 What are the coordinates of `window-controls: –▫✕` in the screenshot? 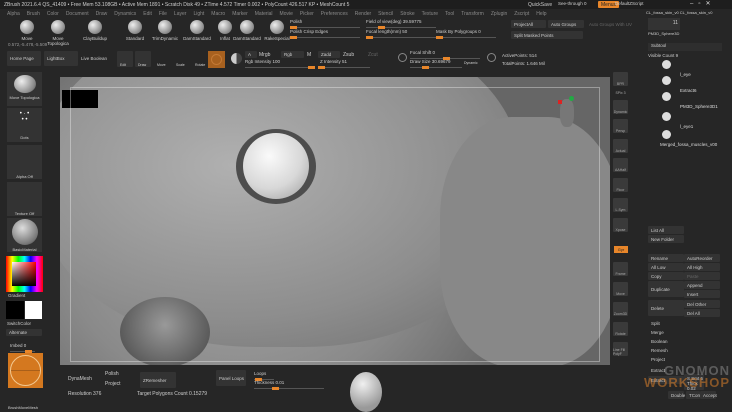 It's located at (703, 3).